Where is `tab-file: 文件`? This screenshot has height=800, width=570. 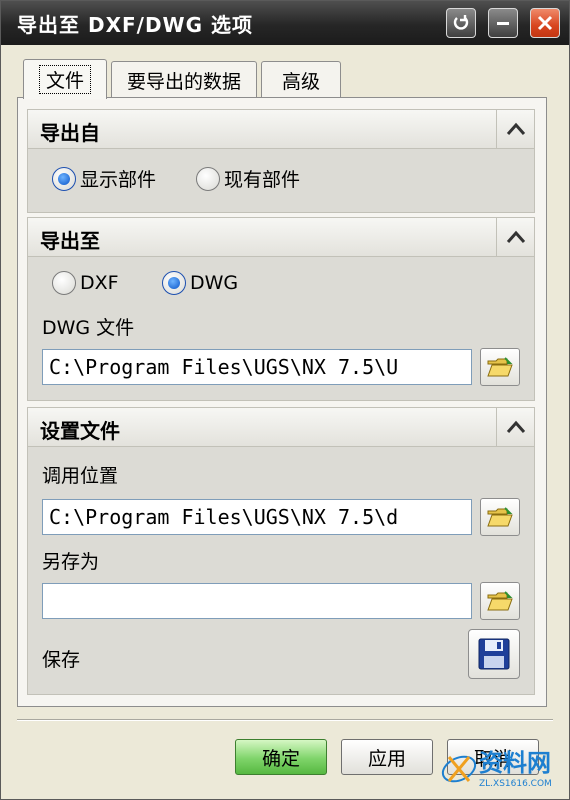
tab-file: 文件 is located at coordinates (65, 79).